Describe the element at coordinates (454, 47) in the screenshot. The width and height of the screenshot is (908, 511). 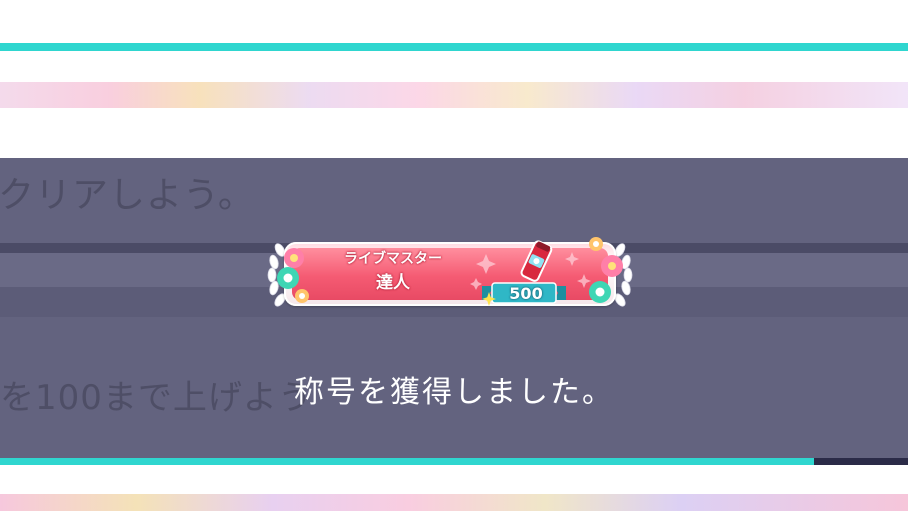
I see `top-accent-bar` at that location.